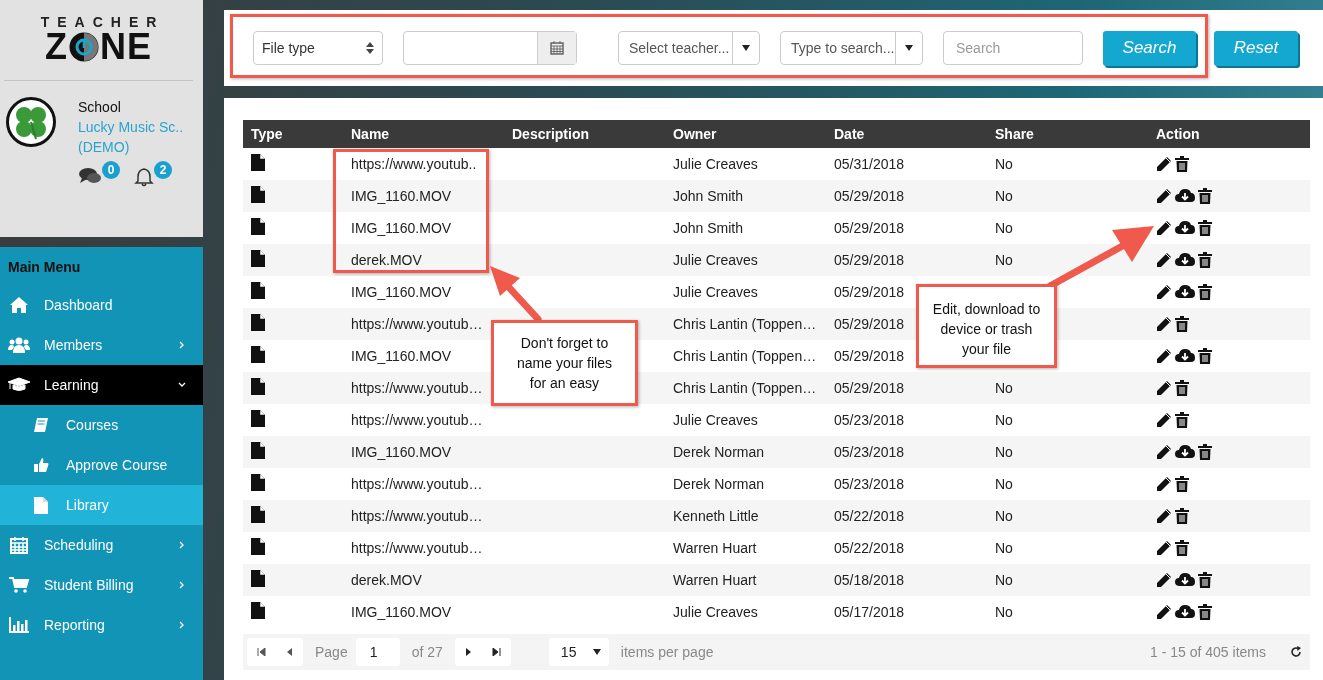  Describe the element at coordinates (101, 385) in the screenshot. I see `menu-item: Learning` at that location.